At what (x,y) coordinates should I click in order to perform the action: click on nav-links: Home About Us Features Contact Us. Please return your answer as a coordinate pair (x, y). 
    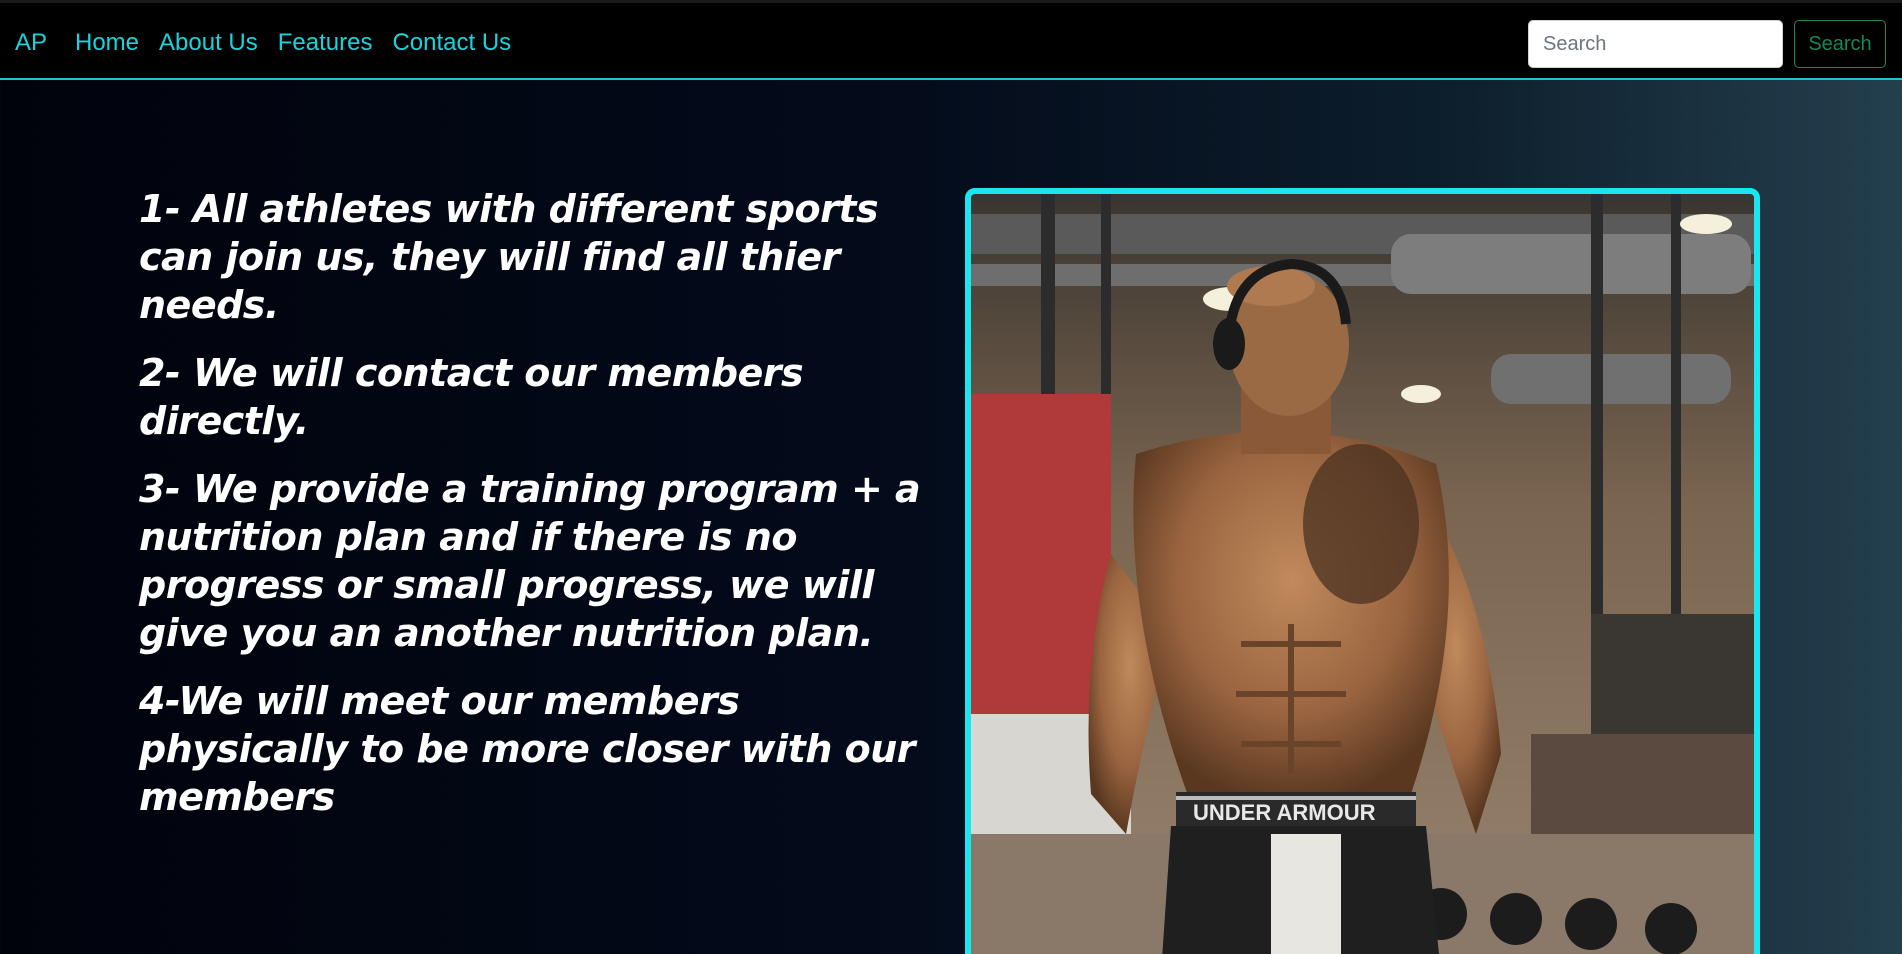
    Looking at the image, I should click on (293, 43).